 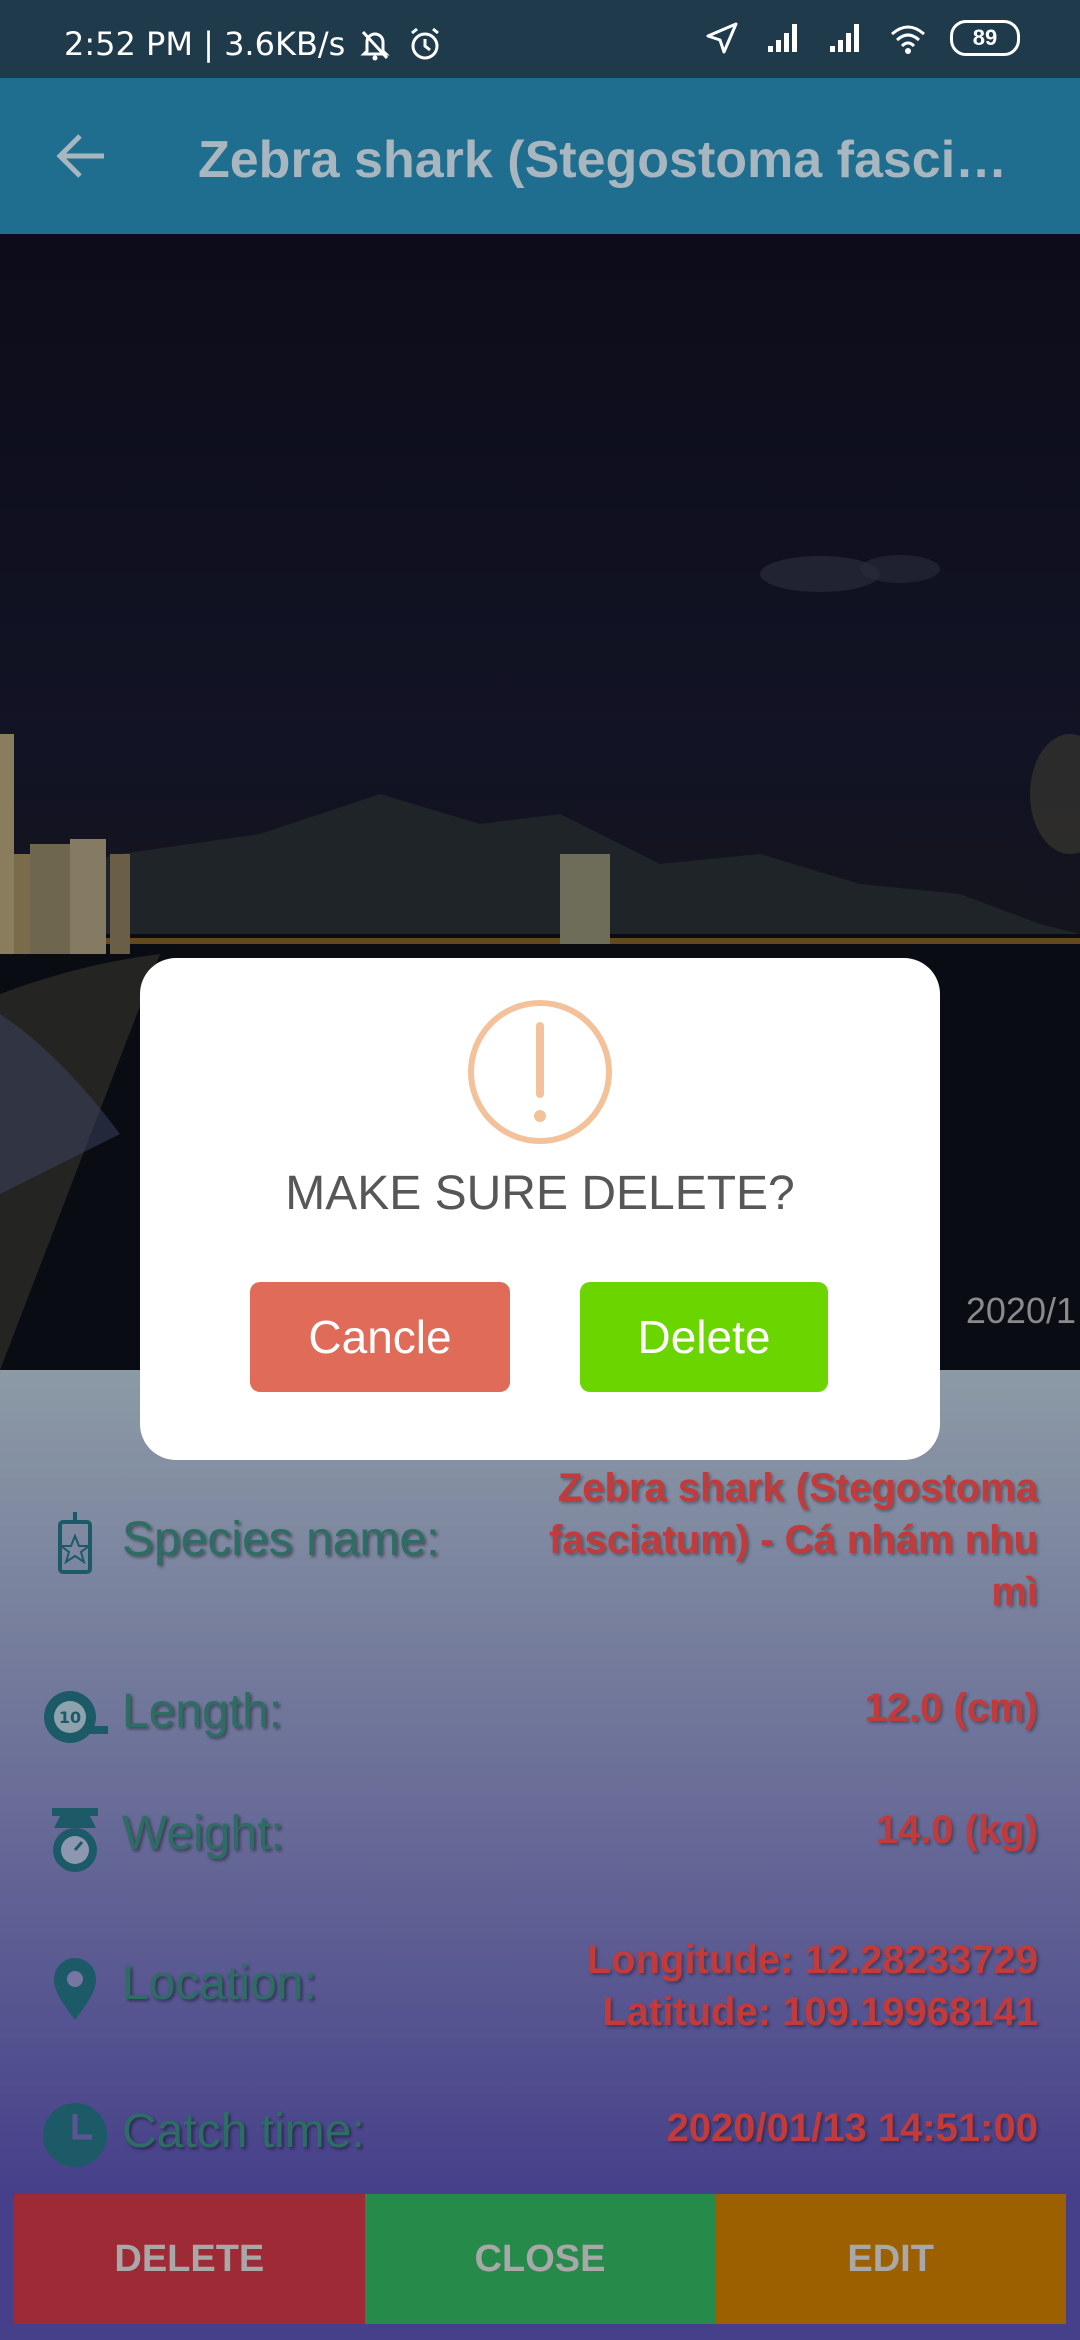 What do you see at coordinates (540, 1072) in the screenshot?
I see `warning-icon` at bounding box center [540, 1072].